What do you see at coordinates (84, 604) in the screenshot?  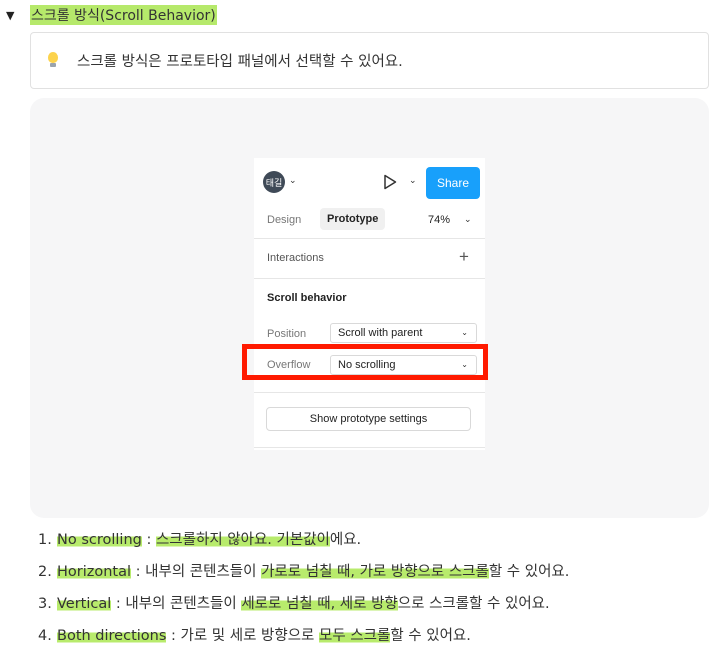 I see `list-term: Vertical` at bounding box center [84, 604].